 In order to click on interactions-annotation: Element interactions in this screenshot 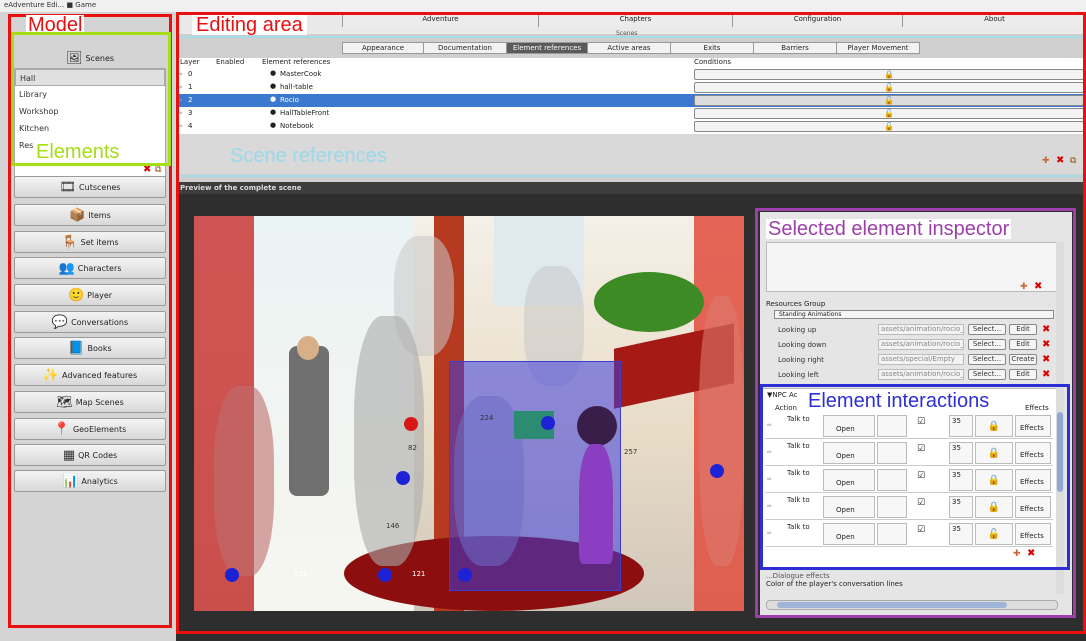, I will do `click(899, 401)`.